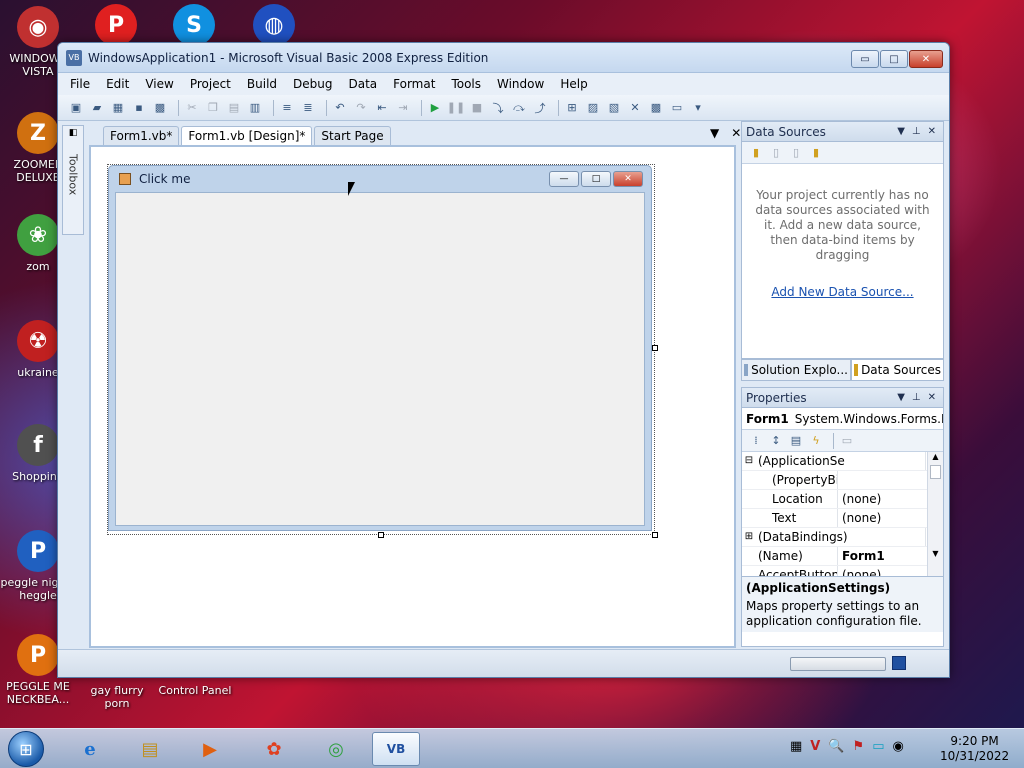 The height and width of the screenshot is (768, 1024). What do you see at coordinates (90, 749) in the screenshot?
I see `internet-explorer-icon: e` at bounding box center [90, 749].